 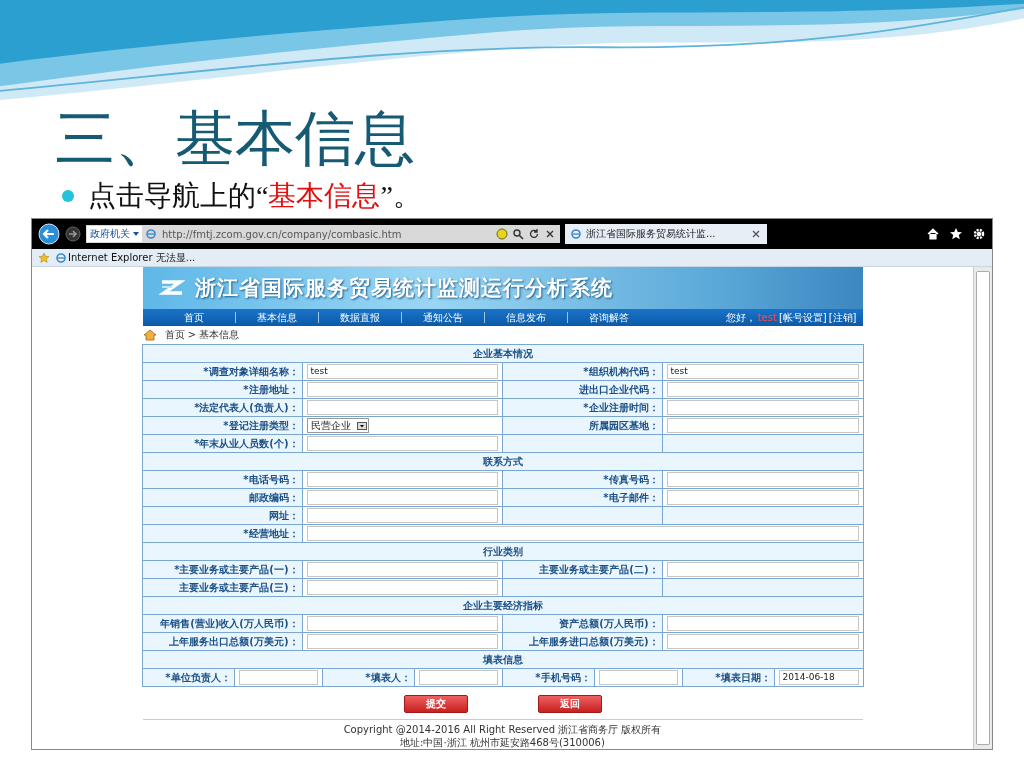 I want to click on search-icon, so click(x=518, y=234).